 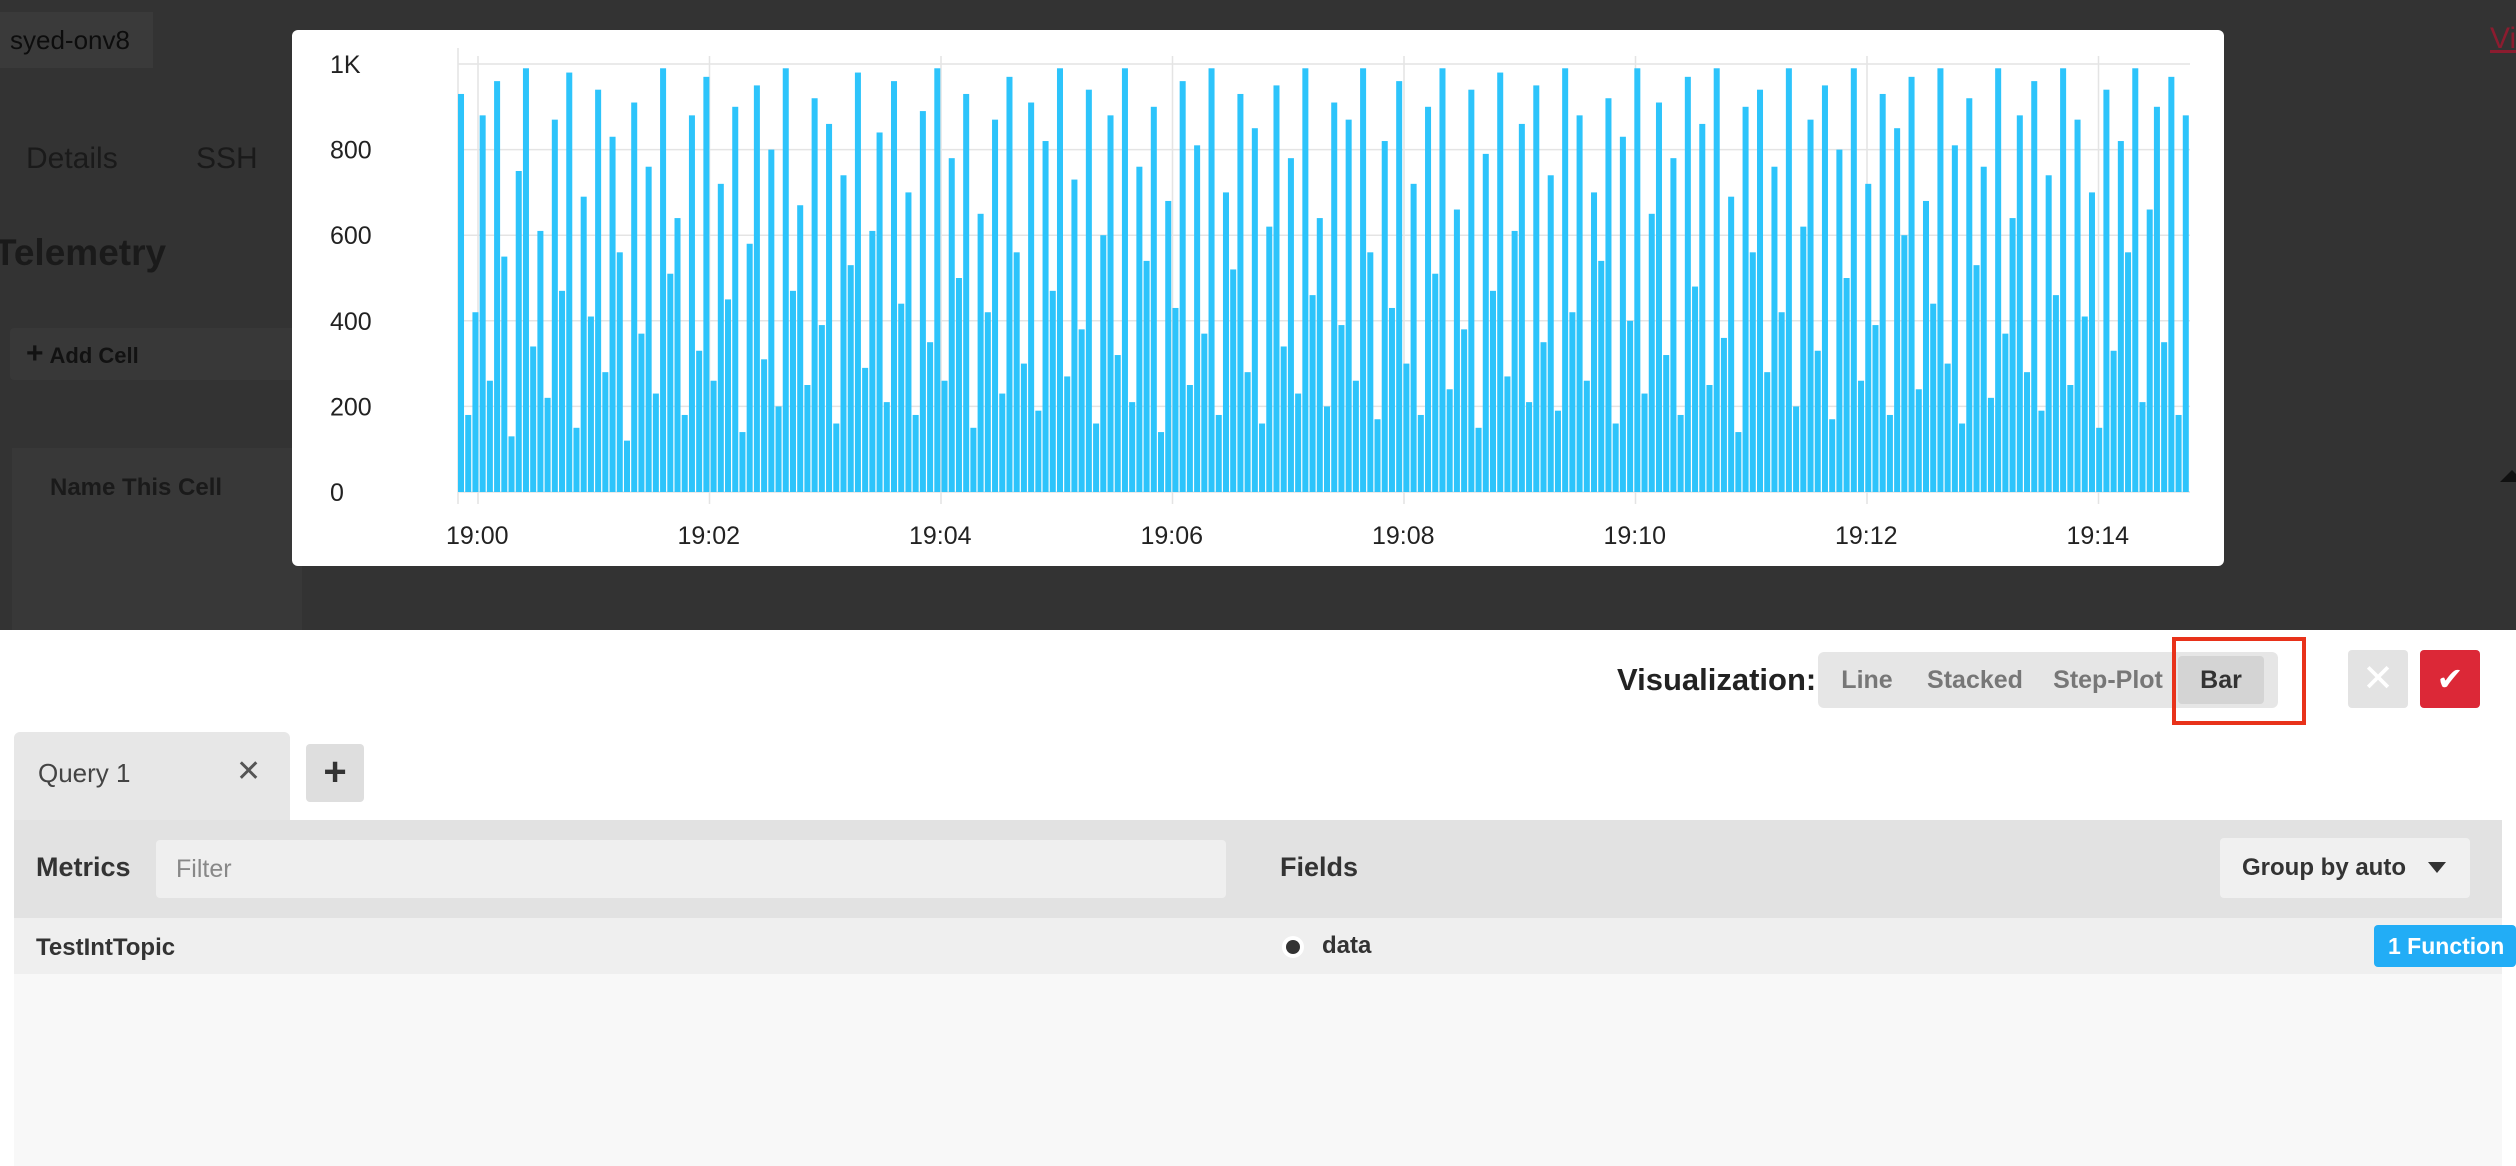 What do you see at coordinates (248, 771) in the screenshot?
I see `close-icon: ✕` at bounding box center [248, 771].